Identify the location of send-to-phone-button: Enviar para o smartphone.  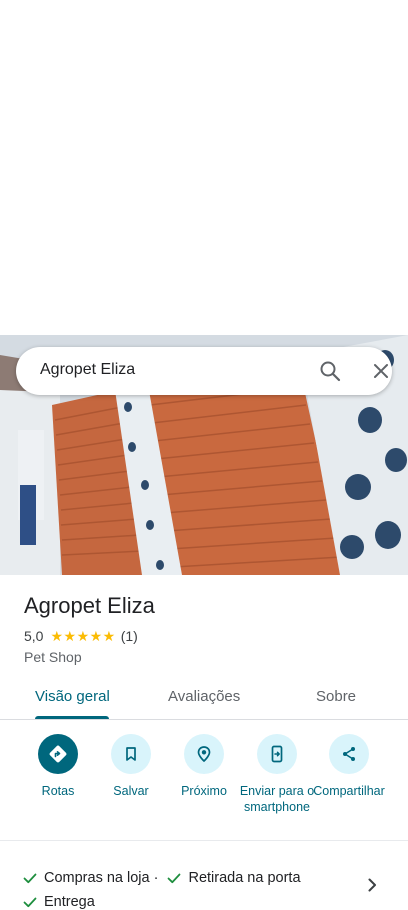
(277, 774).